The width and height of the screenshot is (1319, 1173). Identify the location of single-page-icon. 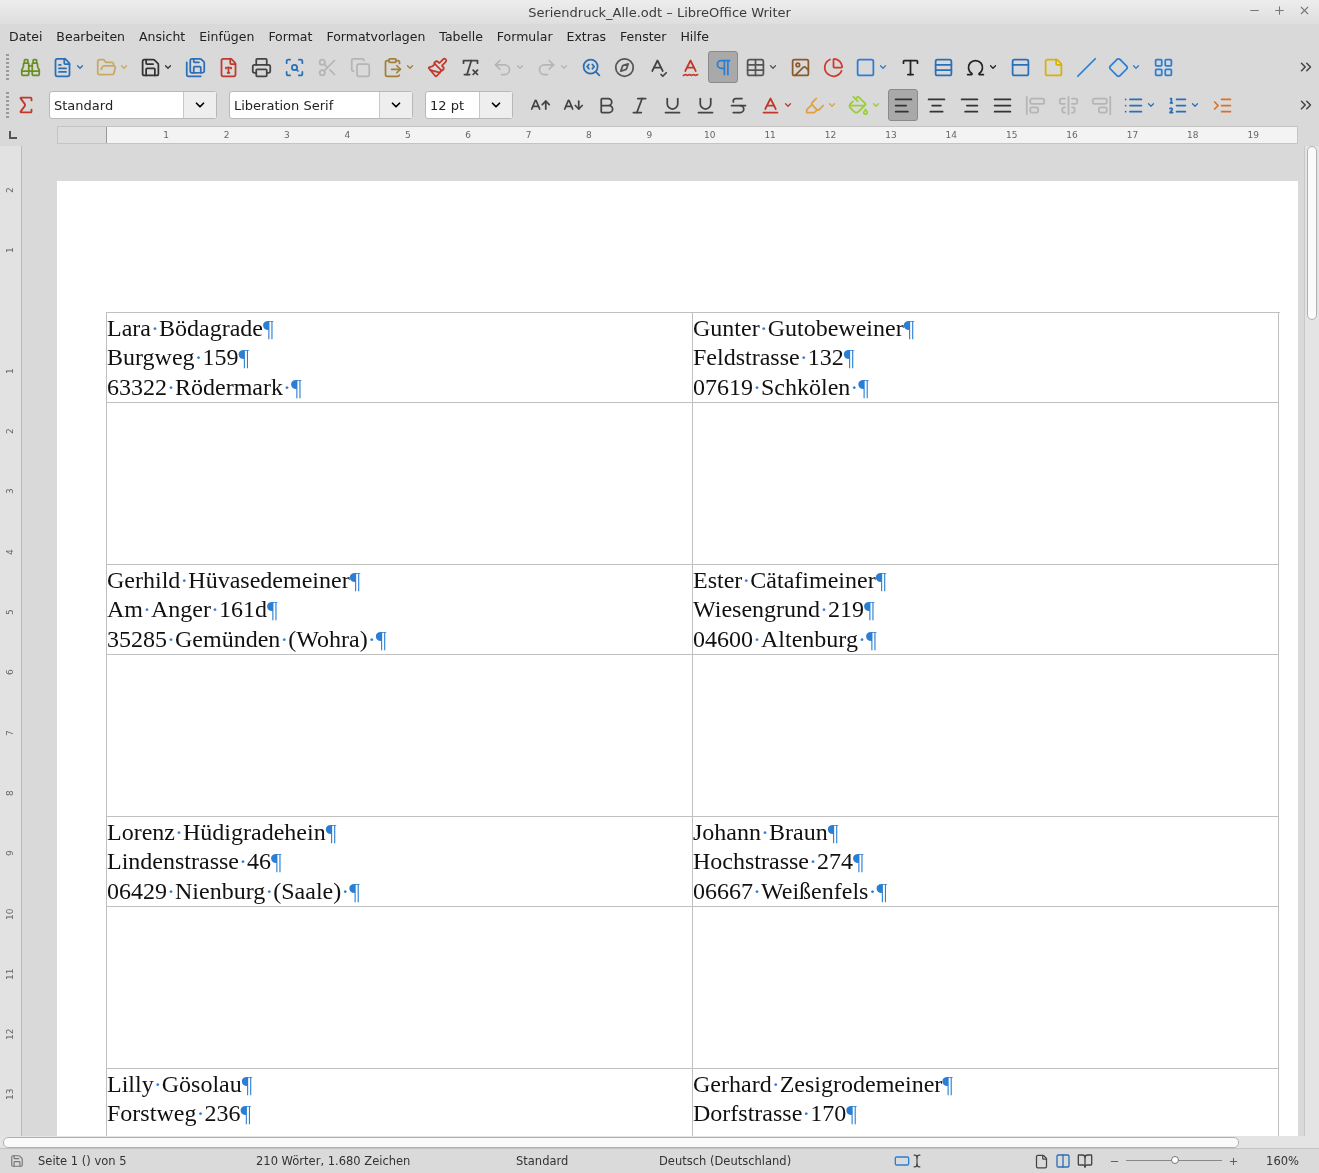
(1041, 1161).